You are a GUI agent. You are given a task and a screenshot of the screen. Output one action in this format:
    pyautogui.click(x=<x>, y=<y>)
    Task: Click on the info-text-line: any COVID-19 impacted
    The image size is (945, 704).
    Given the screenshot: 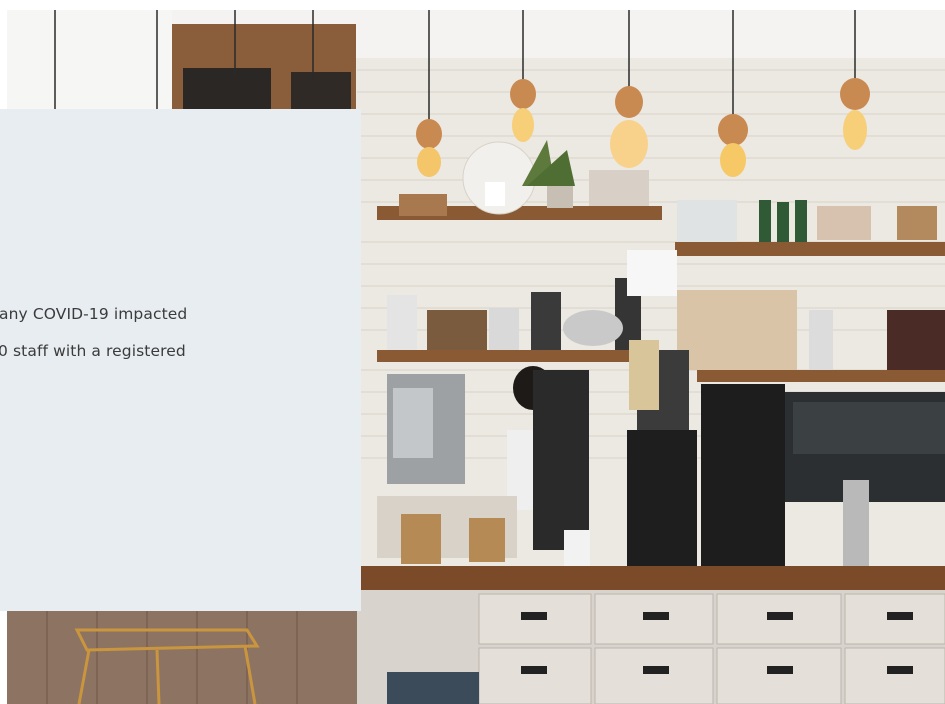 What is the action you would take?
    pyautogui.click(x=94, y=314)
    